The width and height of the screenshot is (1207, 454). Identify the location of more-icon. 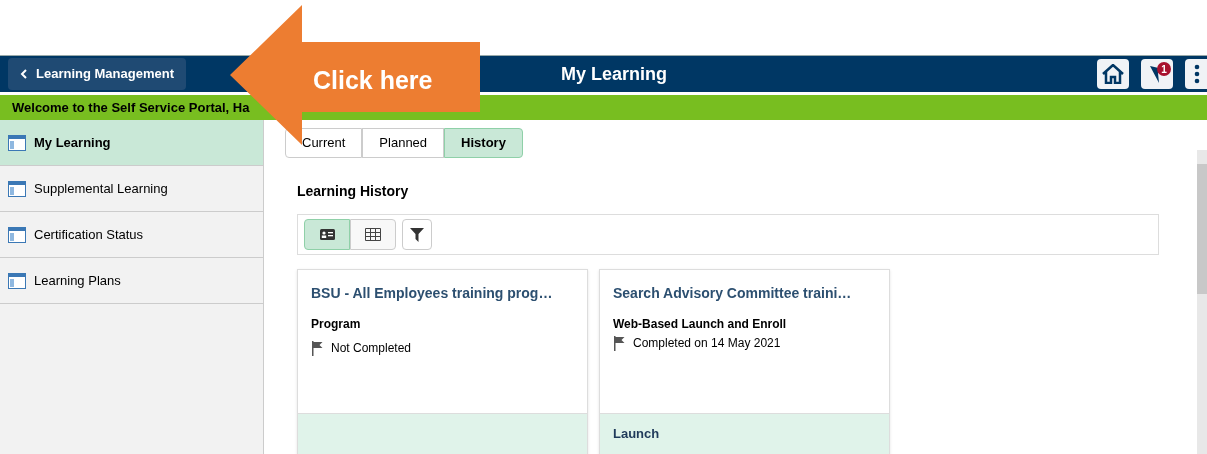
(1197, 74).